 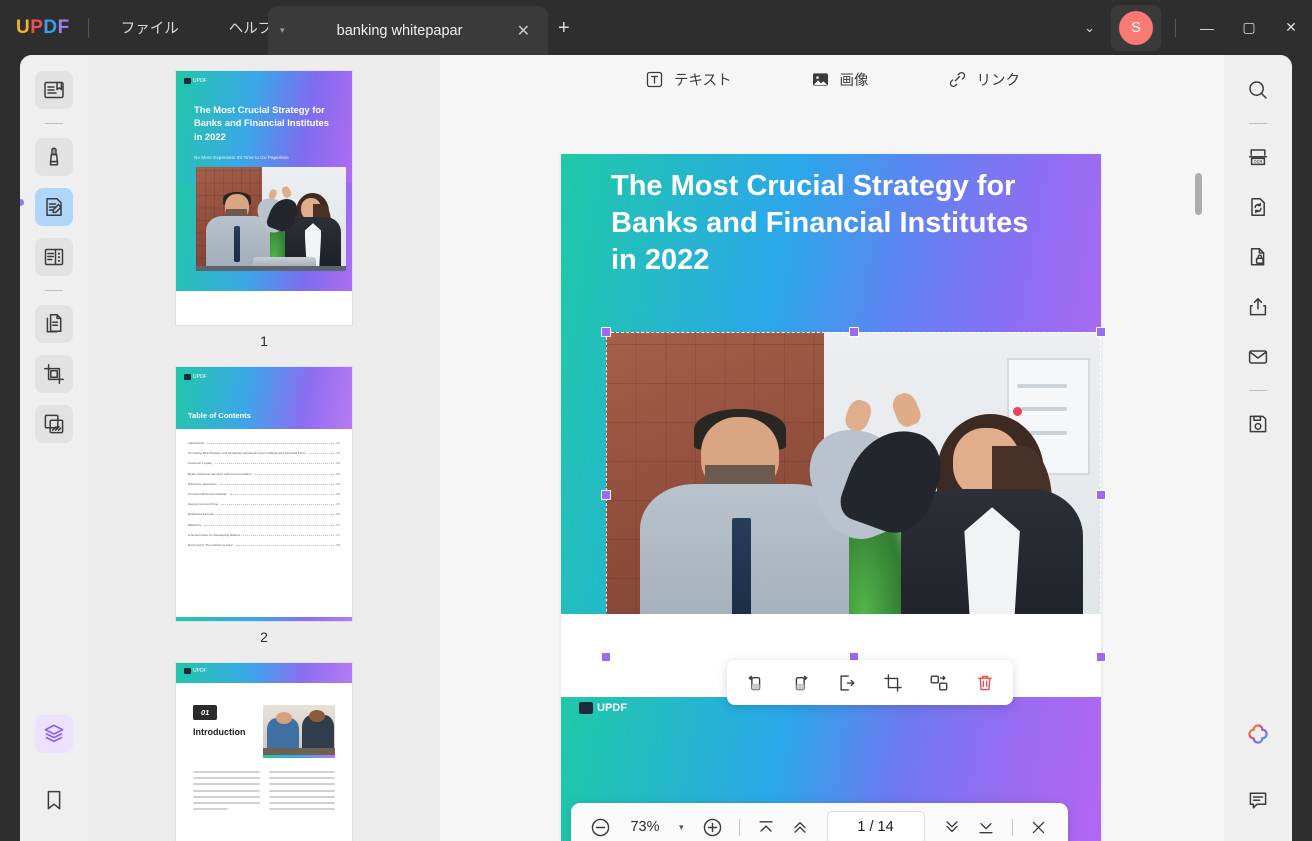 What do you see at coordinates (264, 544) in the screenshot?
I see `toc-entry: Don't worry! The solution is here! 08` at bounding box center [264, 544].